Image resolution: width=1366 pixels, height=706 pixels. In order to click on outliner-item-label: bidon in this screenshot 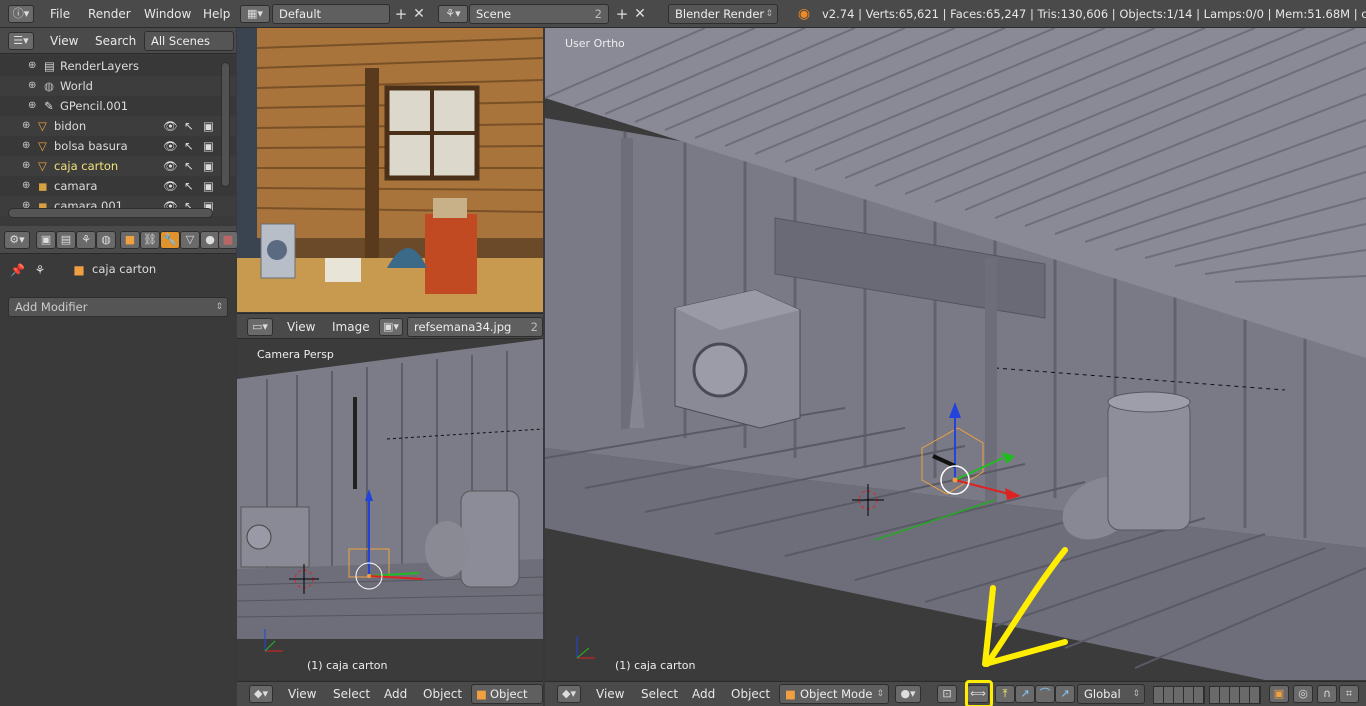, I will do `click(70, 126)`.